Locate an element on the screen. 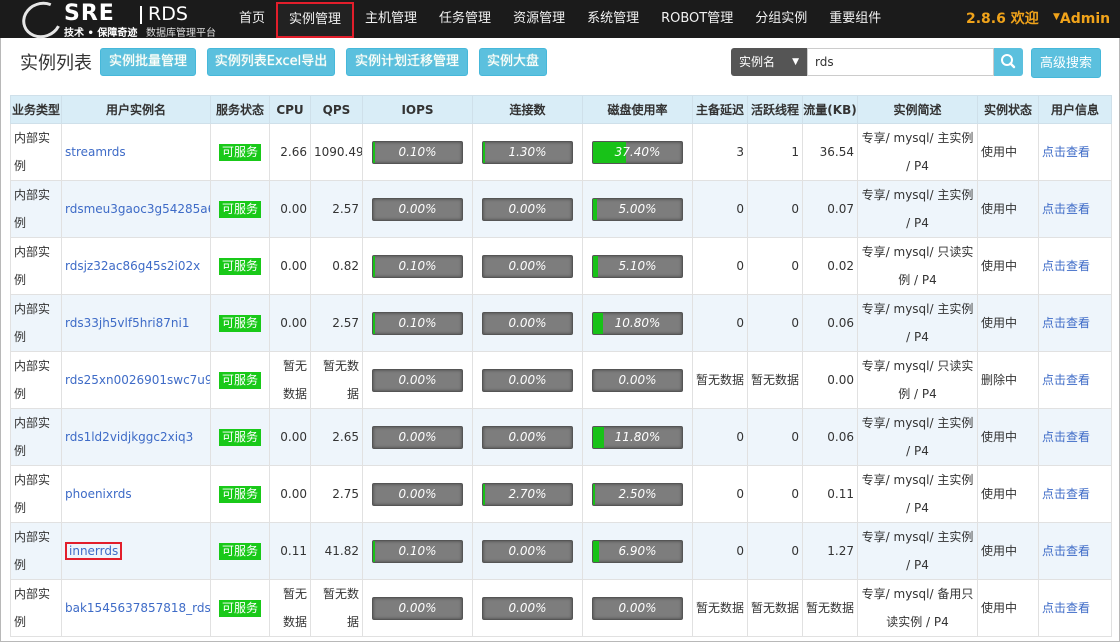 The width and height of the screenshot is (1120, 643). user-name: Admin is located at coordinates (1085, 19).